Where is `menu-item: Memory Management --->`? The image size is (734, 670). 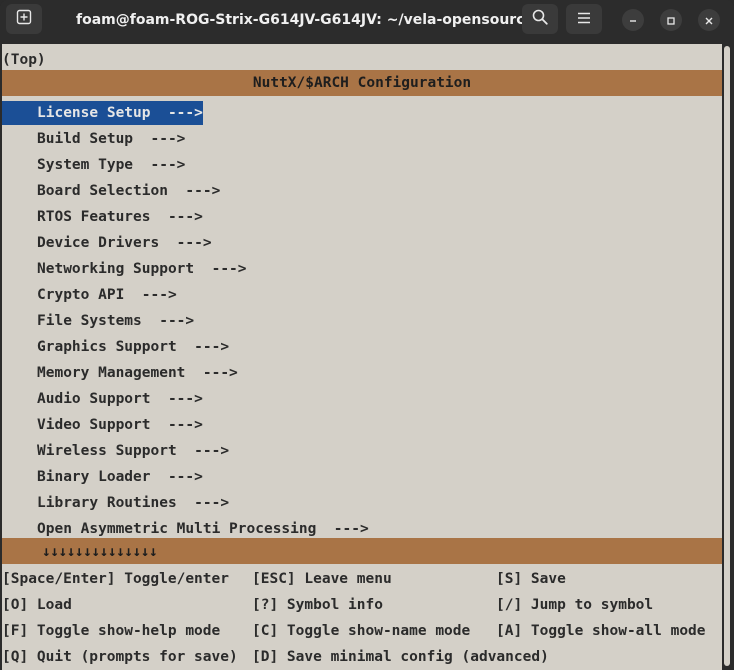 menu-item: Memory Management ---> is located at coordinates (137, 373).